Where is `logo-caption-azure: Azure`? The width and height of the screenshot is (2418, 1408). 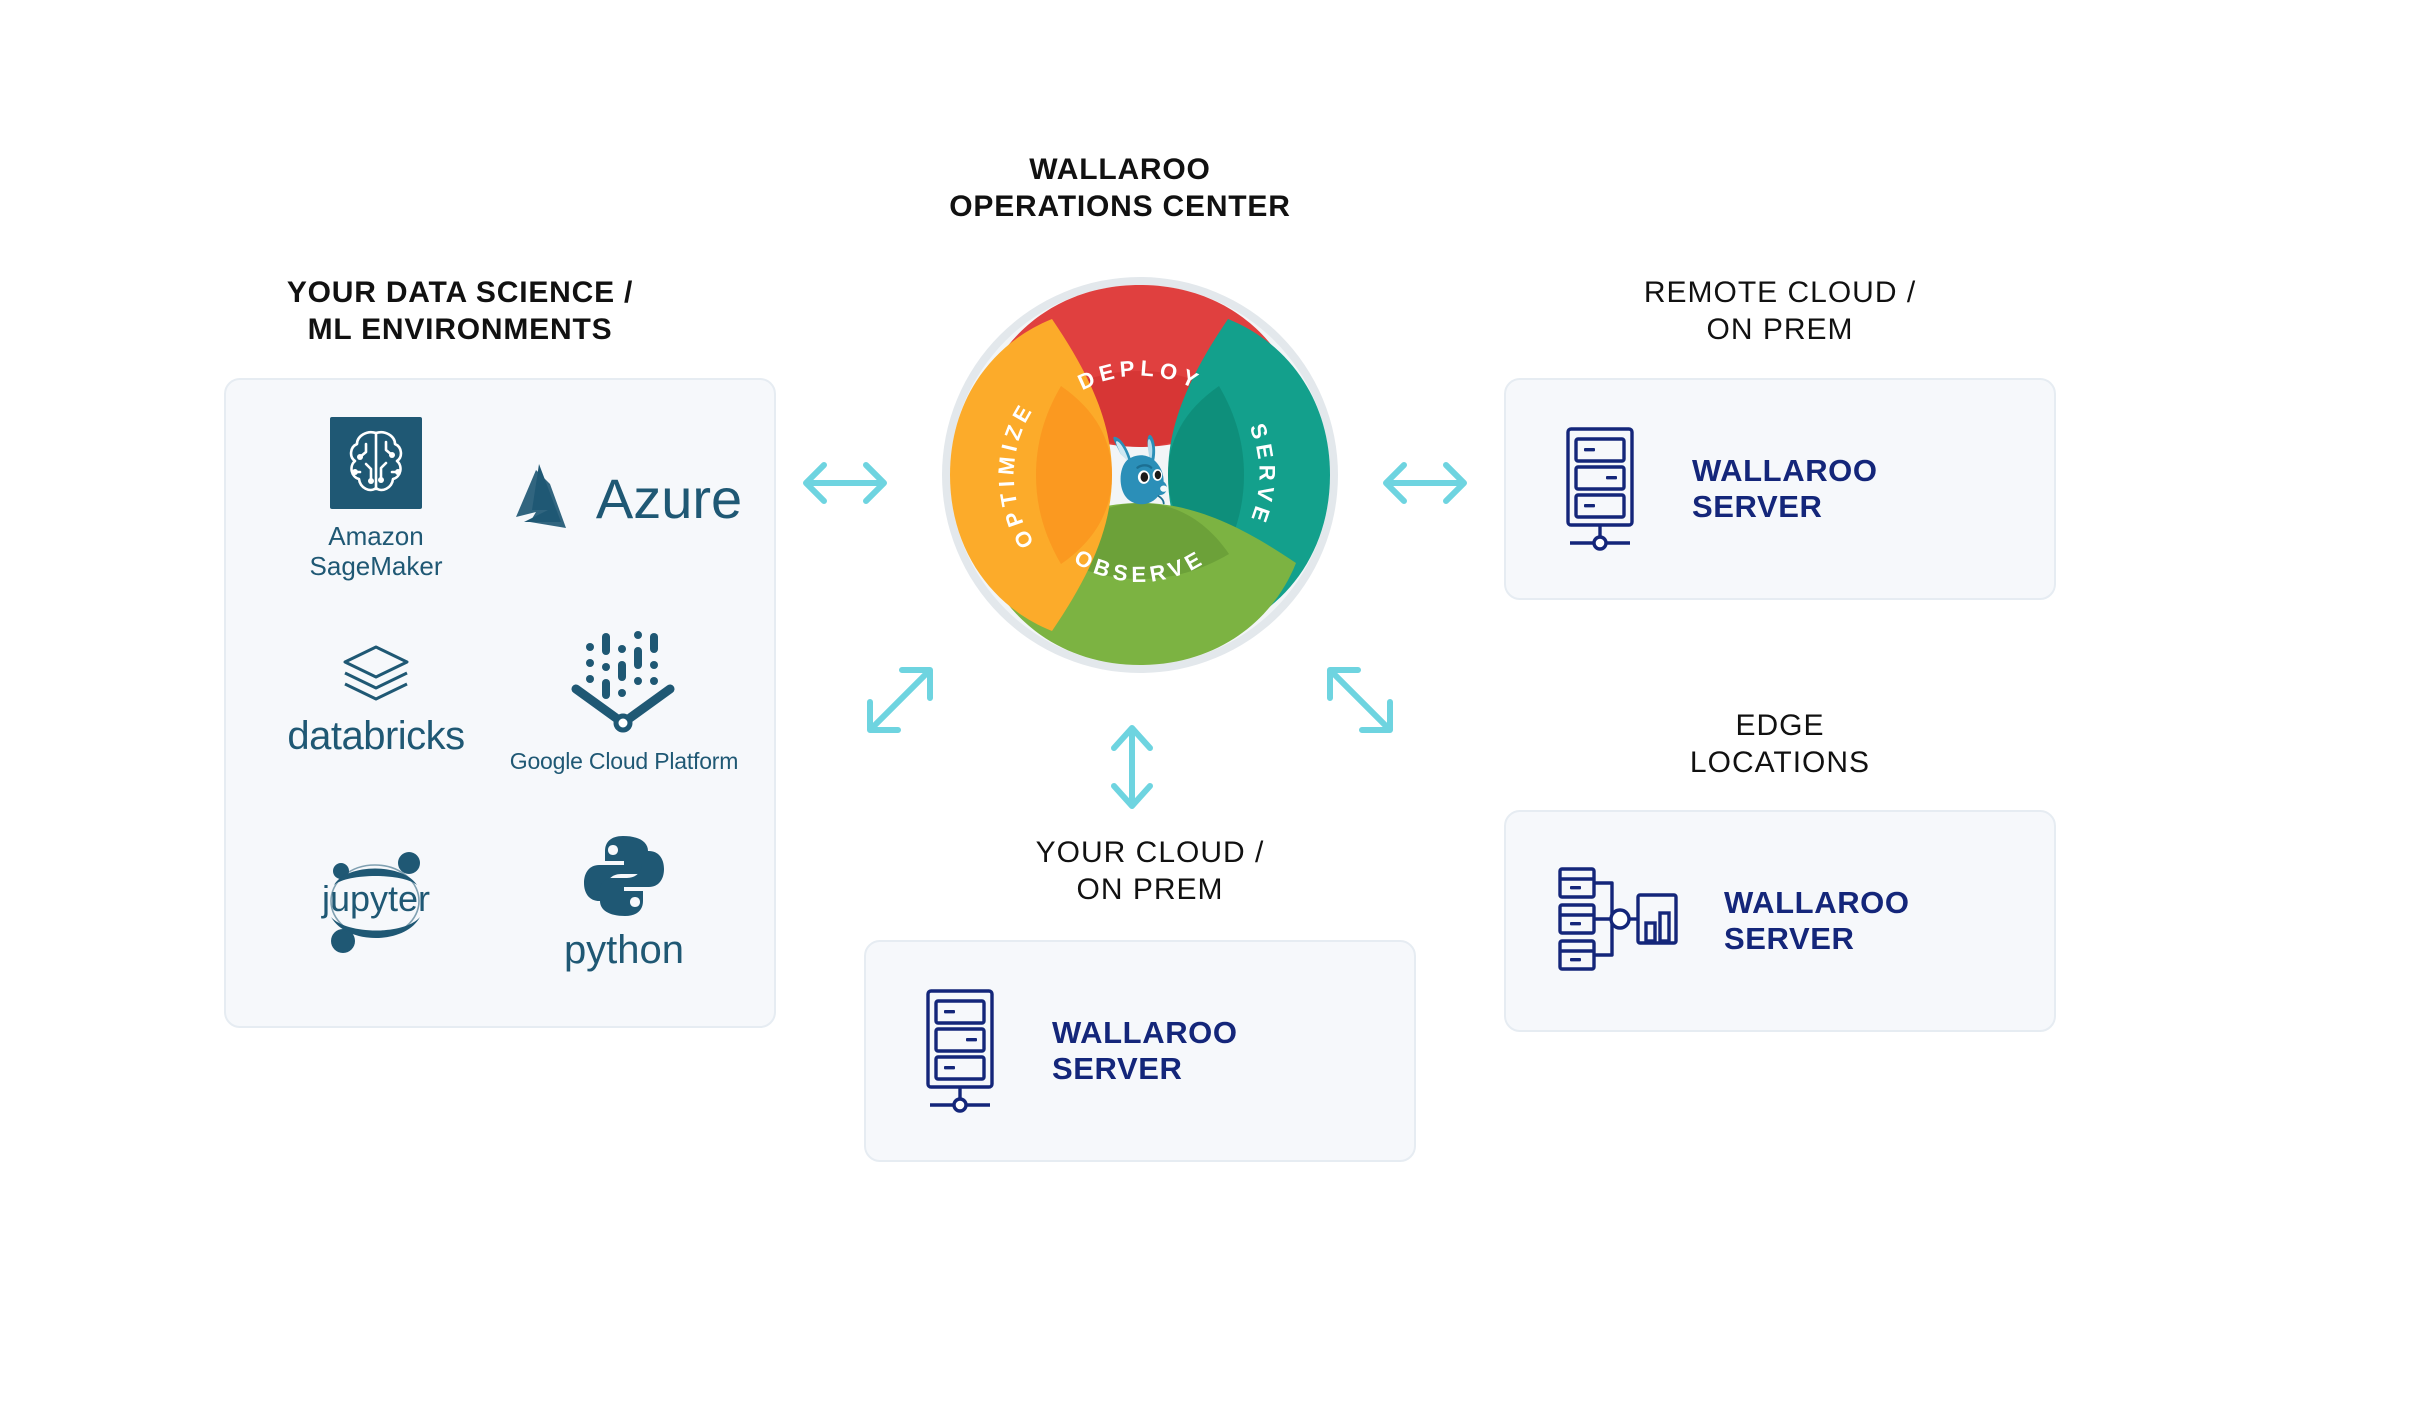
logo-caption-azure: Azure is located at coordinates (669, 498).